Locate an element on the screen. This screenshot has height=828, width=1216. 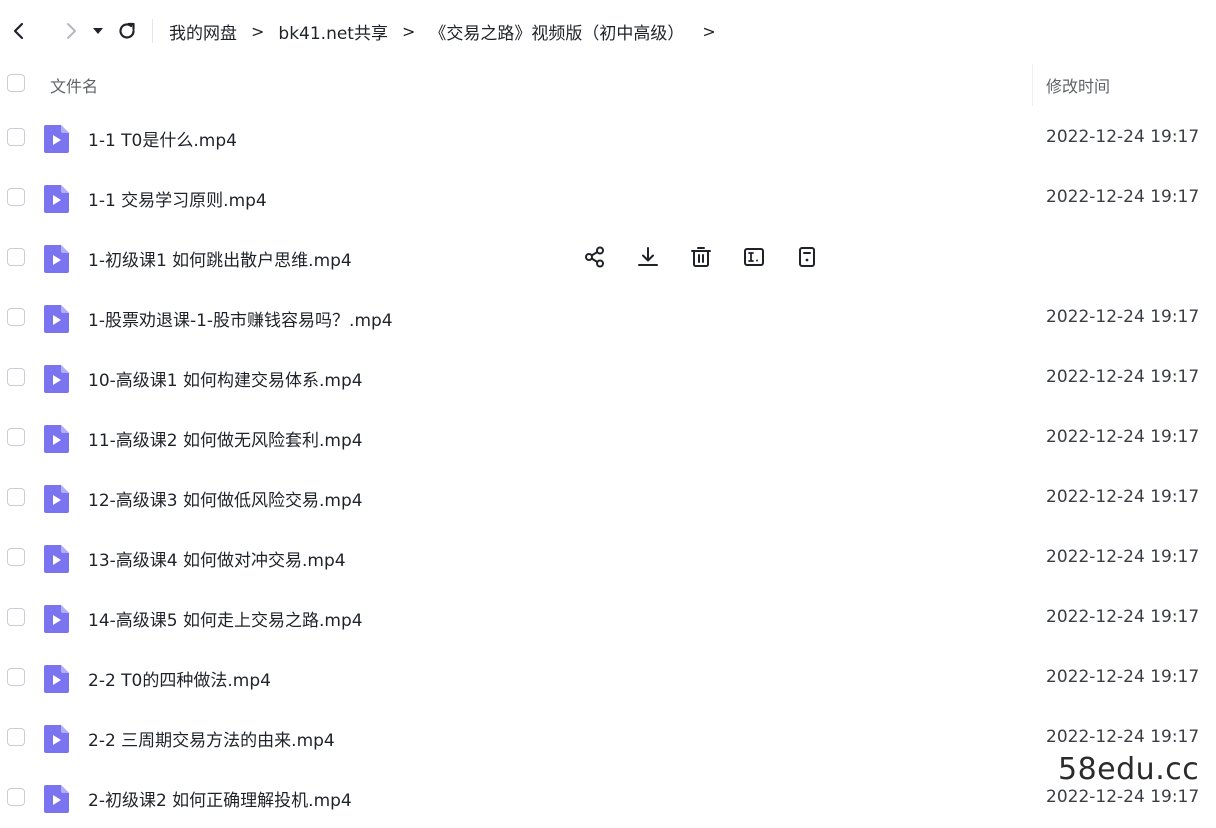
share-button is located at coordinates (595, 257).